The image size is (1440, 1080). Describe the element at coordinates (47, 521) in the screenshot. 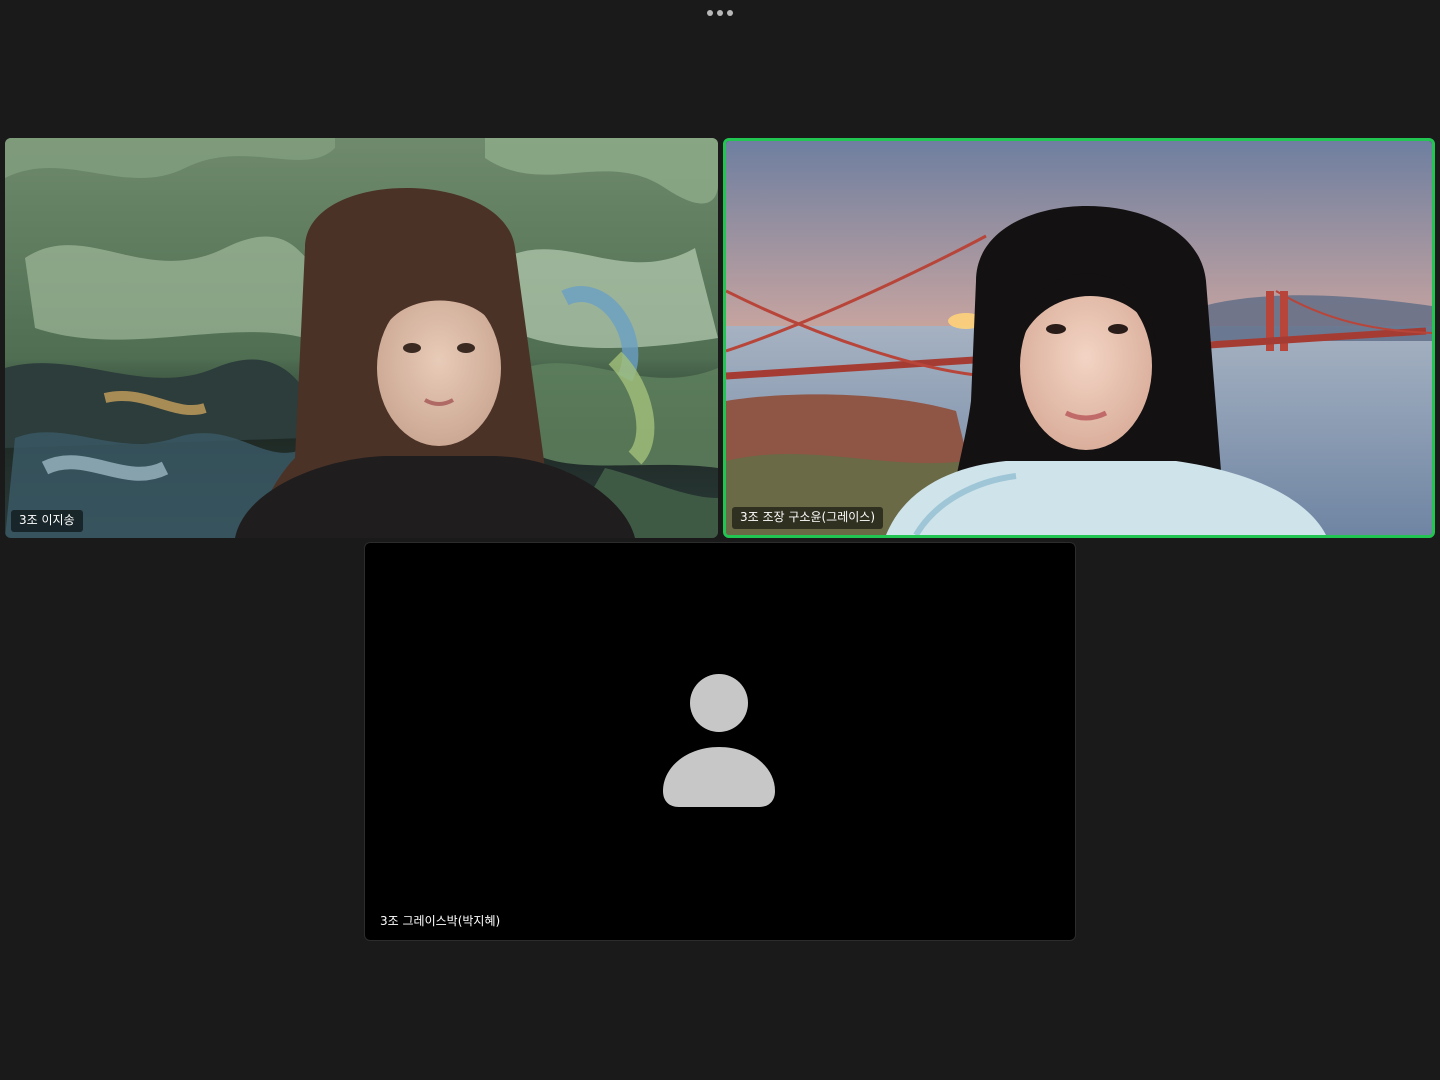

I see `participant-name: 3조 이지송` at that location.